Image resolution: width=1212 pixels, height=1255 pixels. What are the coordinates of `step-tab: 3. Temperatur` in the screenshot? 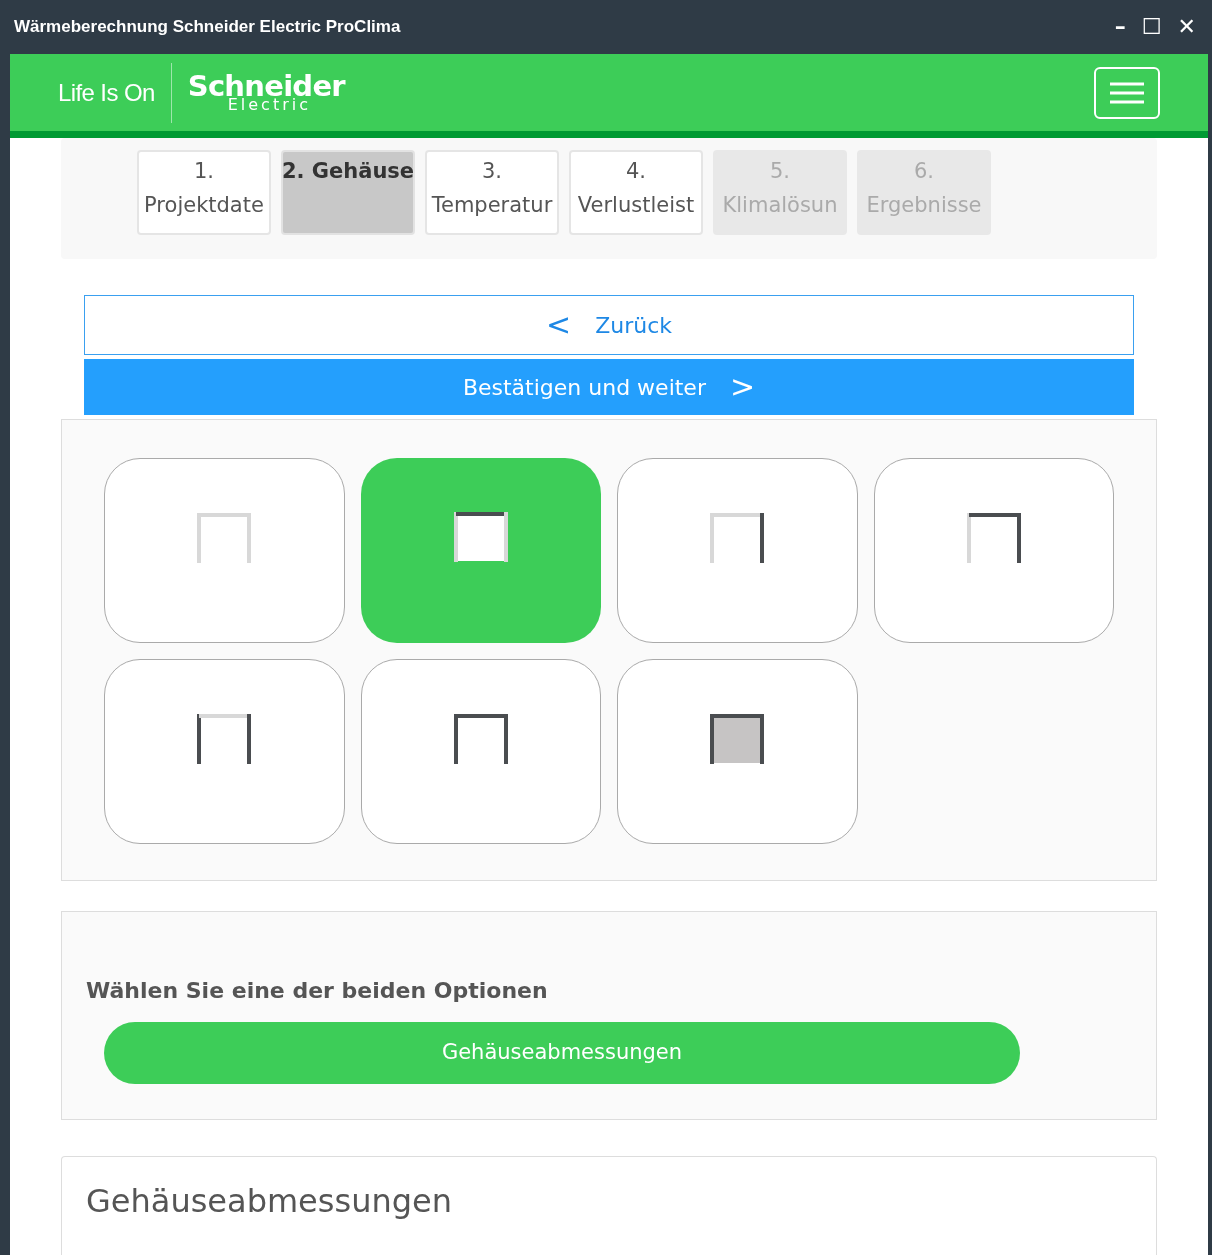 It's located at (492, 192).